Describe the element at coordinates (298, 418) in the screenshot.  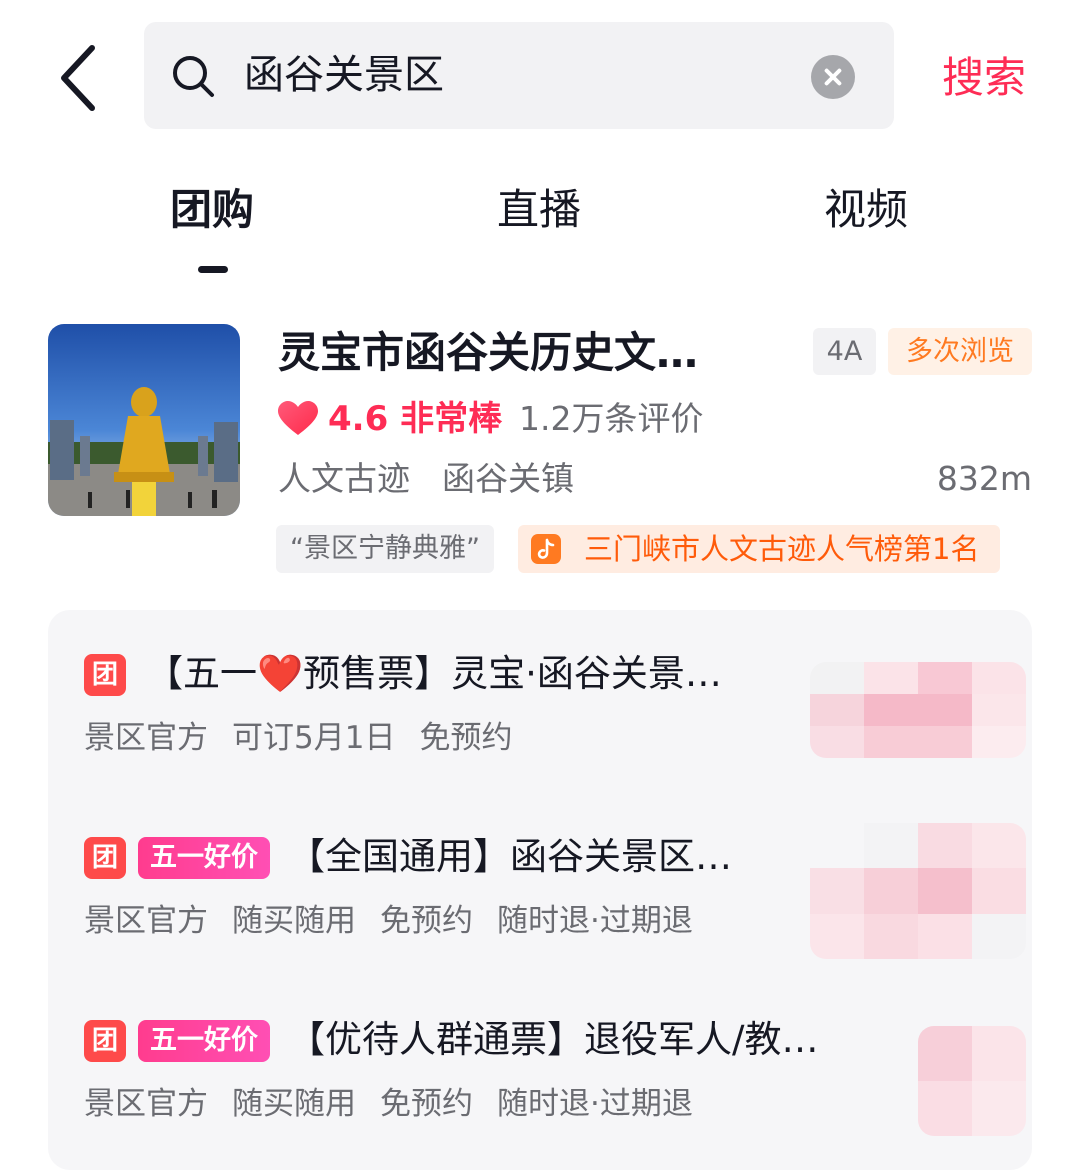
I see `heart-icon` at that location.